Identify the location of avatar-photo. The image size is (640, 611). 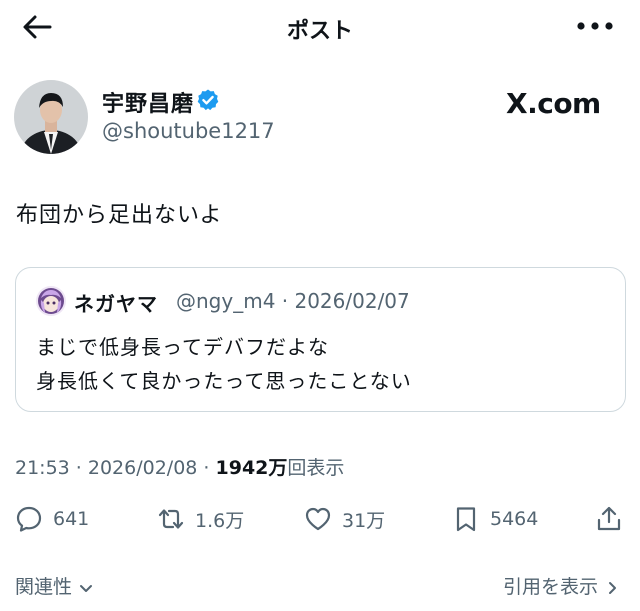
(51, 117).